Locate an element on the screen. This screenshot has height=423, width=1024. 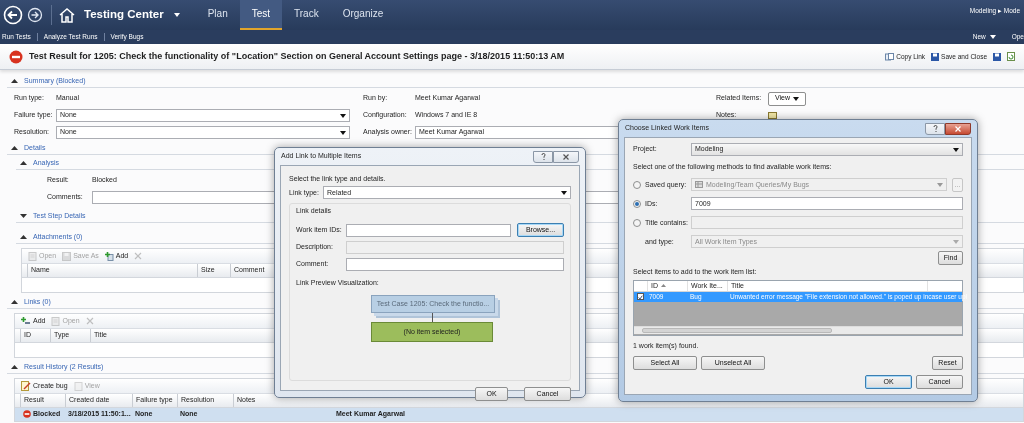
expand-icon is located at coordinates (23, 216).